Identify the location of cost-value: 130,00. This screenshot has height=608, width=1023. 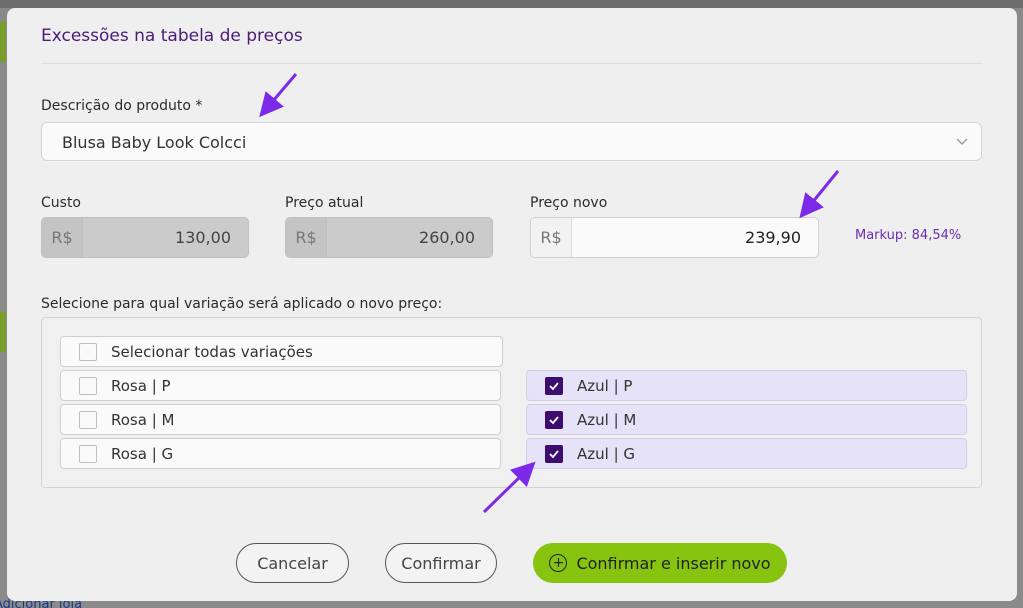
(203, 237).